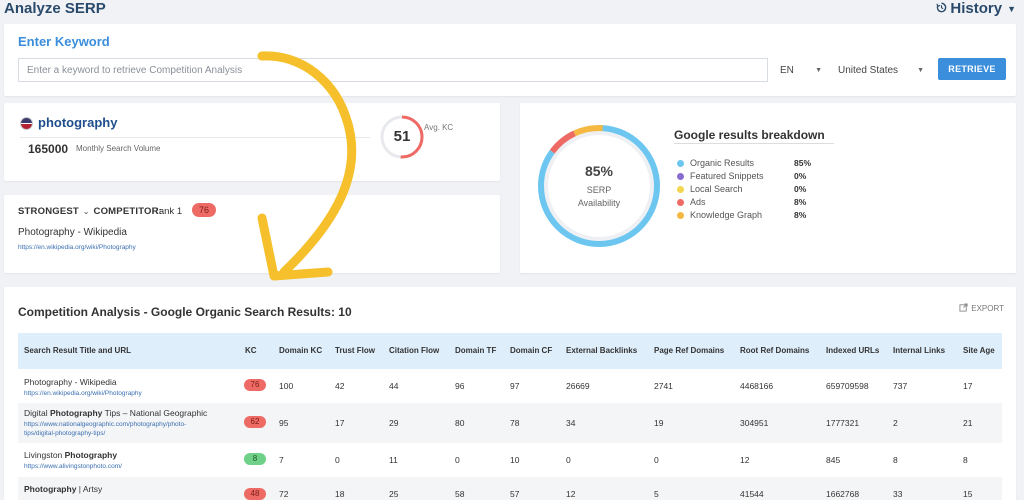 This screenshot has width=1024, height=500. What do you see at coordinates (204, 210) in the screenshot?
I see `competitor-kc-badge: 76` at bounding box center [204, 210].